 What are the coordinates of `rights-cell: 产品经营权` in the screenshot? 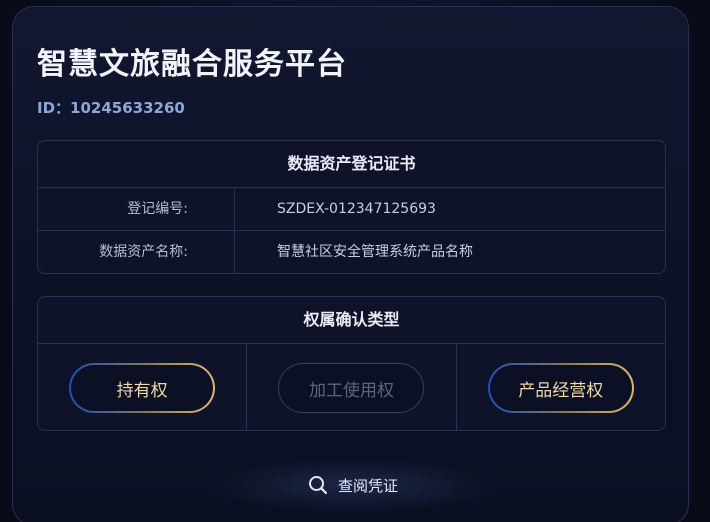 It's located at (561, 387).